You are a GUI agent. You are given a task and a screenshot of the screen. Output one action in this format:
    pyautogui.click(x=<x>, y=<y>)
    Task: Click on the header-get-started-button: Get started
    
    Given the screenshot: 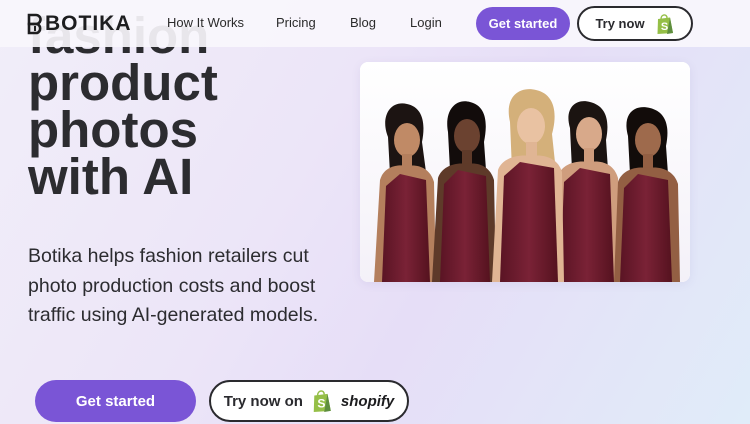 What is the action you would take?
    pyautogui.click(x=523, y=23)
    